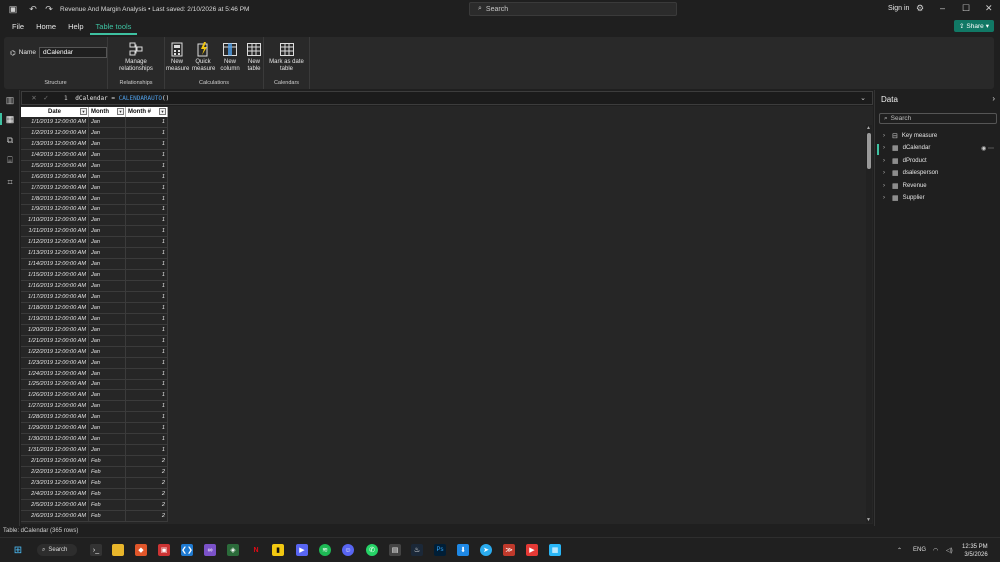 This screenshot has height=562, width=1000. What do you see at coordinates (55, 417) in the screenshot?
I see `cell-date: 1/28/2019 12:00:00 AM` at bounding box center [55, 417].